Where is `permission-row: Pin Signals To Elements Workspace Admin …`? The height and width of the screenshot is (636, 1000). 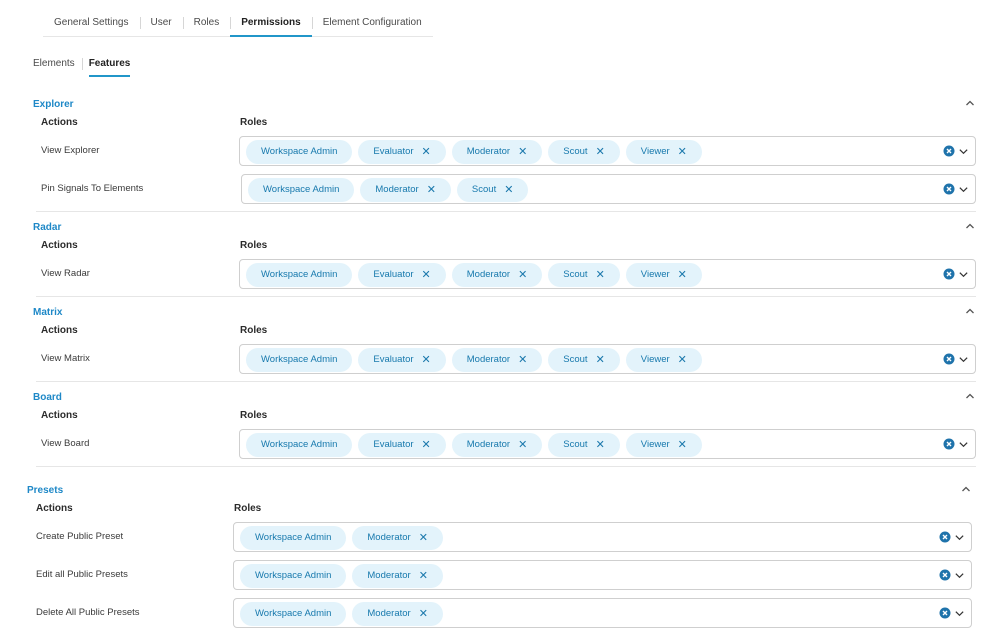
permission-row: Pin Signals To Elements Workspace Admin … is located at coordinates (504, 193).